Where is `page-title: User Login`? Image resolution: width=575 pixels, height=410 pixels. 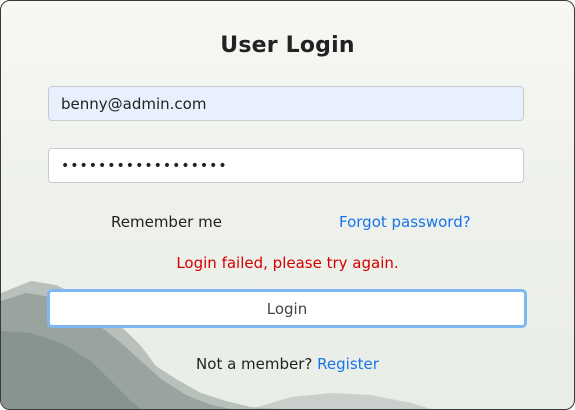 page-title: User Login is located at coordinates (287, 45).